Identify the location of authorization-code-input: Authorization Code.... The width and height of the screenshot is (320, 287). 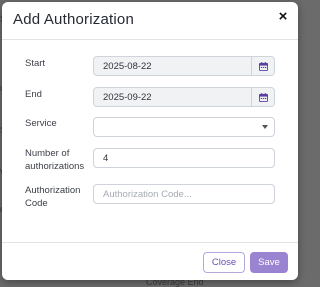
(184, 194).